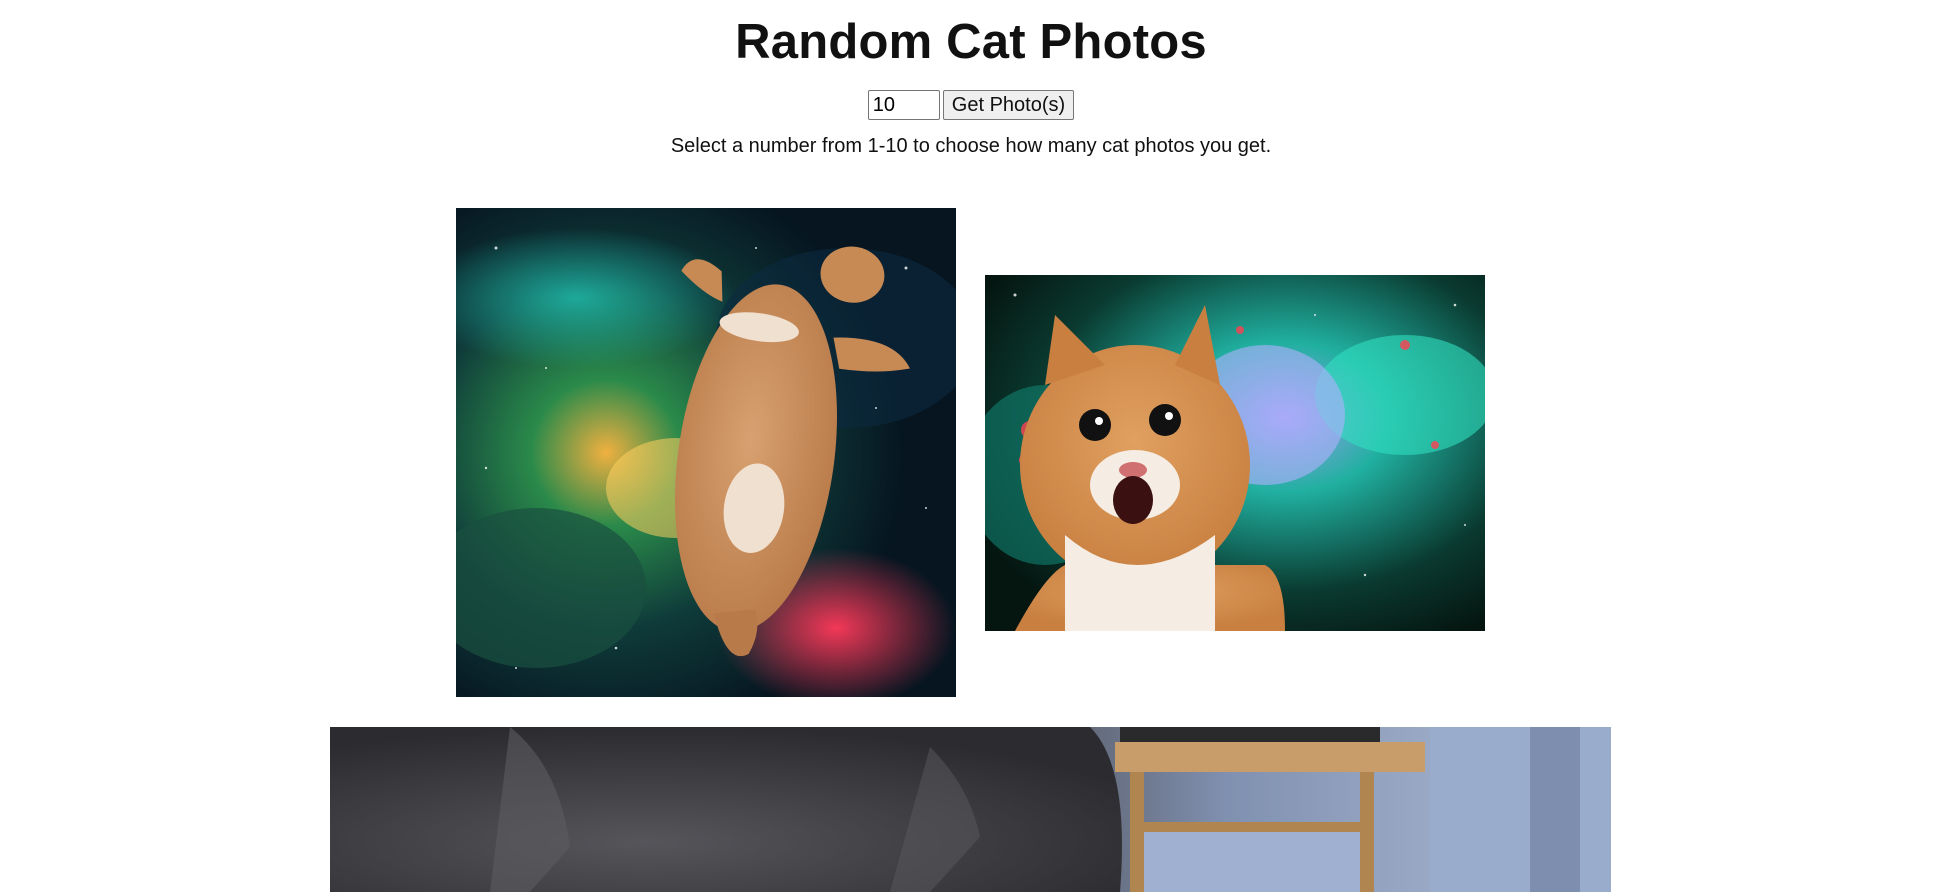 This screenshot has height=892, width=1942. I want to click on photo-controls: Get Photo(s), so click(971, 105).